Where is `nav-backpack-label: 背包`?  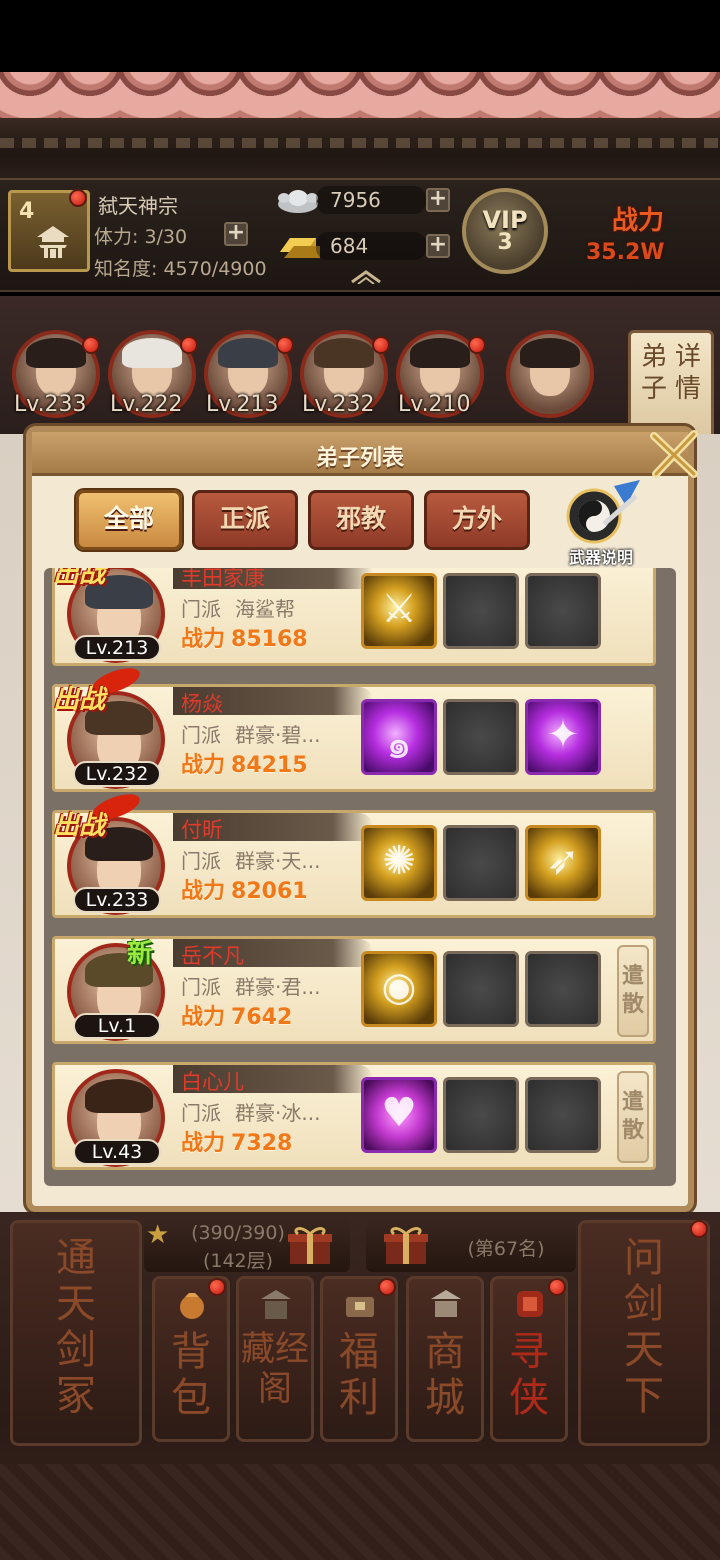 nav-backpack-label: 背包 is located at coordinates (191, 1375).